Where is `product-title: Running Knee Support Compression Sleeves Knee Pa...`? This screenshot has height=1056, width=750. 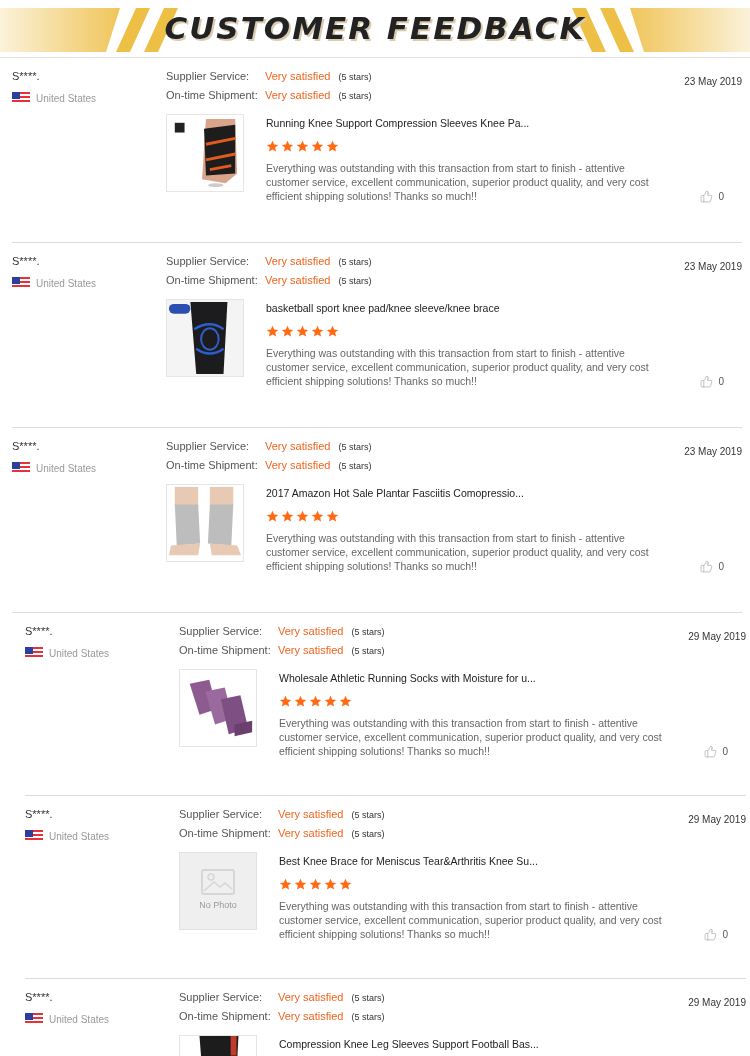
product-title: Running Knee Support Compression Sleeves Knee Pa... is located at coordinates (398, 123).